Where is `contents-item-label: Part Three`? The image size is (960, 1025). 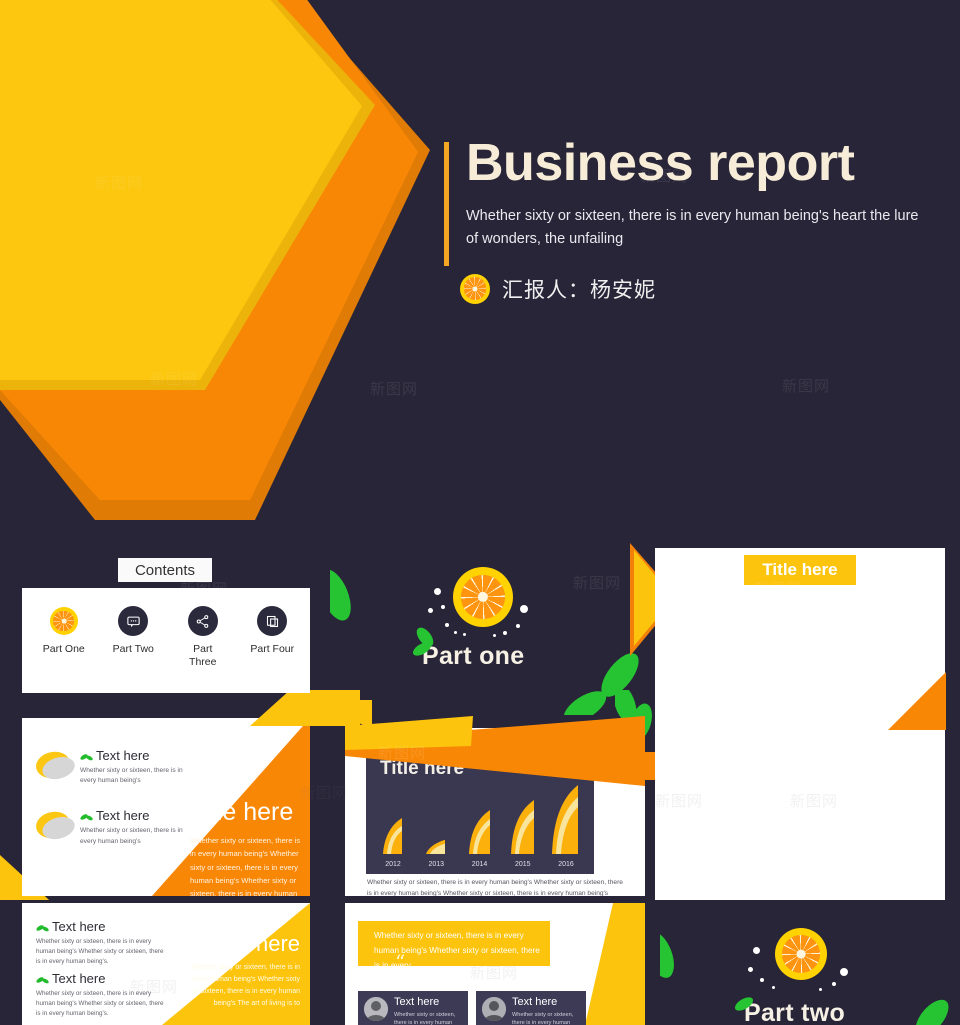
contents-item-label: Part Three is located at coordinates (203, 656).